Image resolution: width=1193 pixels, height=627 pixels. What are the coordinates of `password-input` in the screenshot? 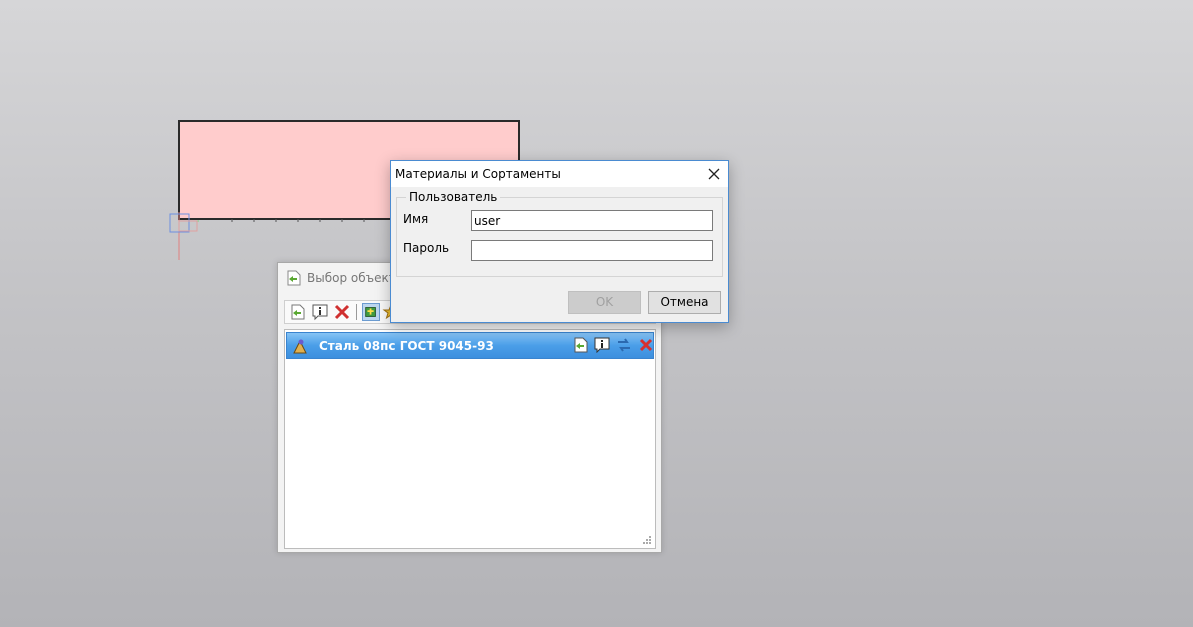 It's located at (592, 250).